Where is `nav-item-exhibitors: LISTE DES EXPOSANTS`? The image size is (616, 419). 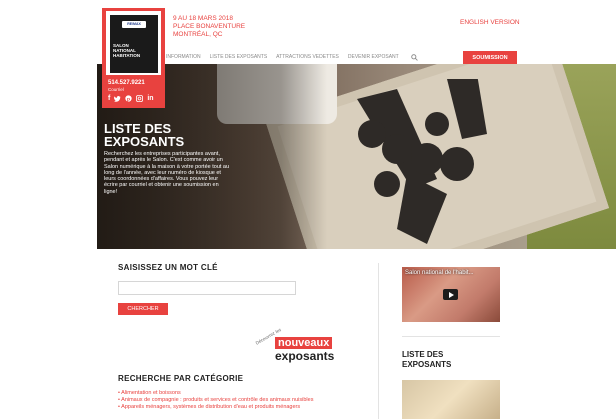
nav-item-exhibitors: LISTE DES EXPOSANTS is located at coordinates (239, 57).